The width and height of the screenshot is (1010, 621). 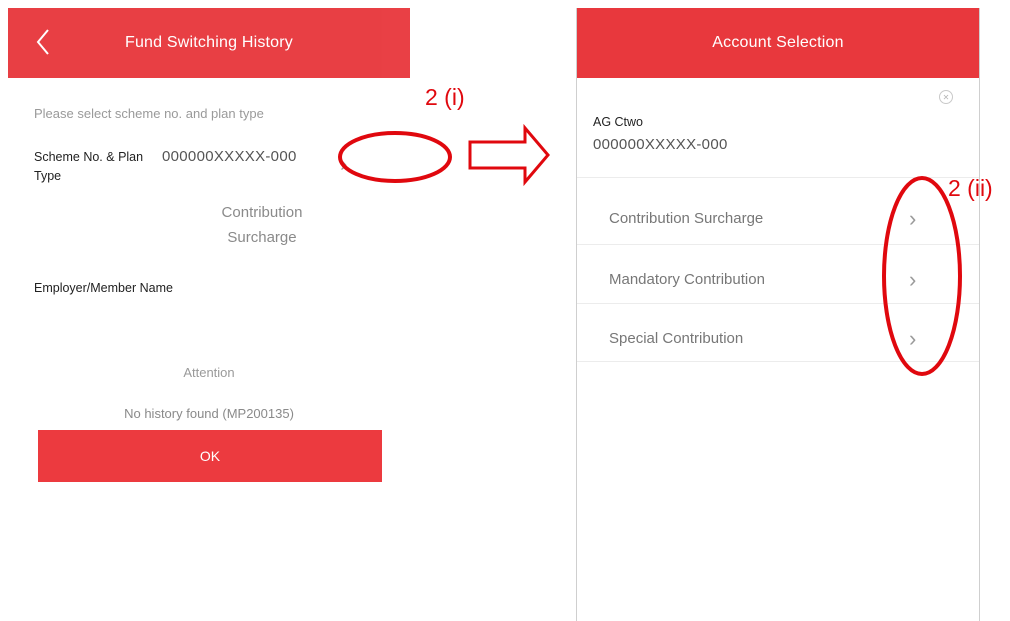 What do you see at coordinates (970, 188) in the screenshot?
I see `annotation-step-ii: 2 (ii)` at bounding box center [970, 188].